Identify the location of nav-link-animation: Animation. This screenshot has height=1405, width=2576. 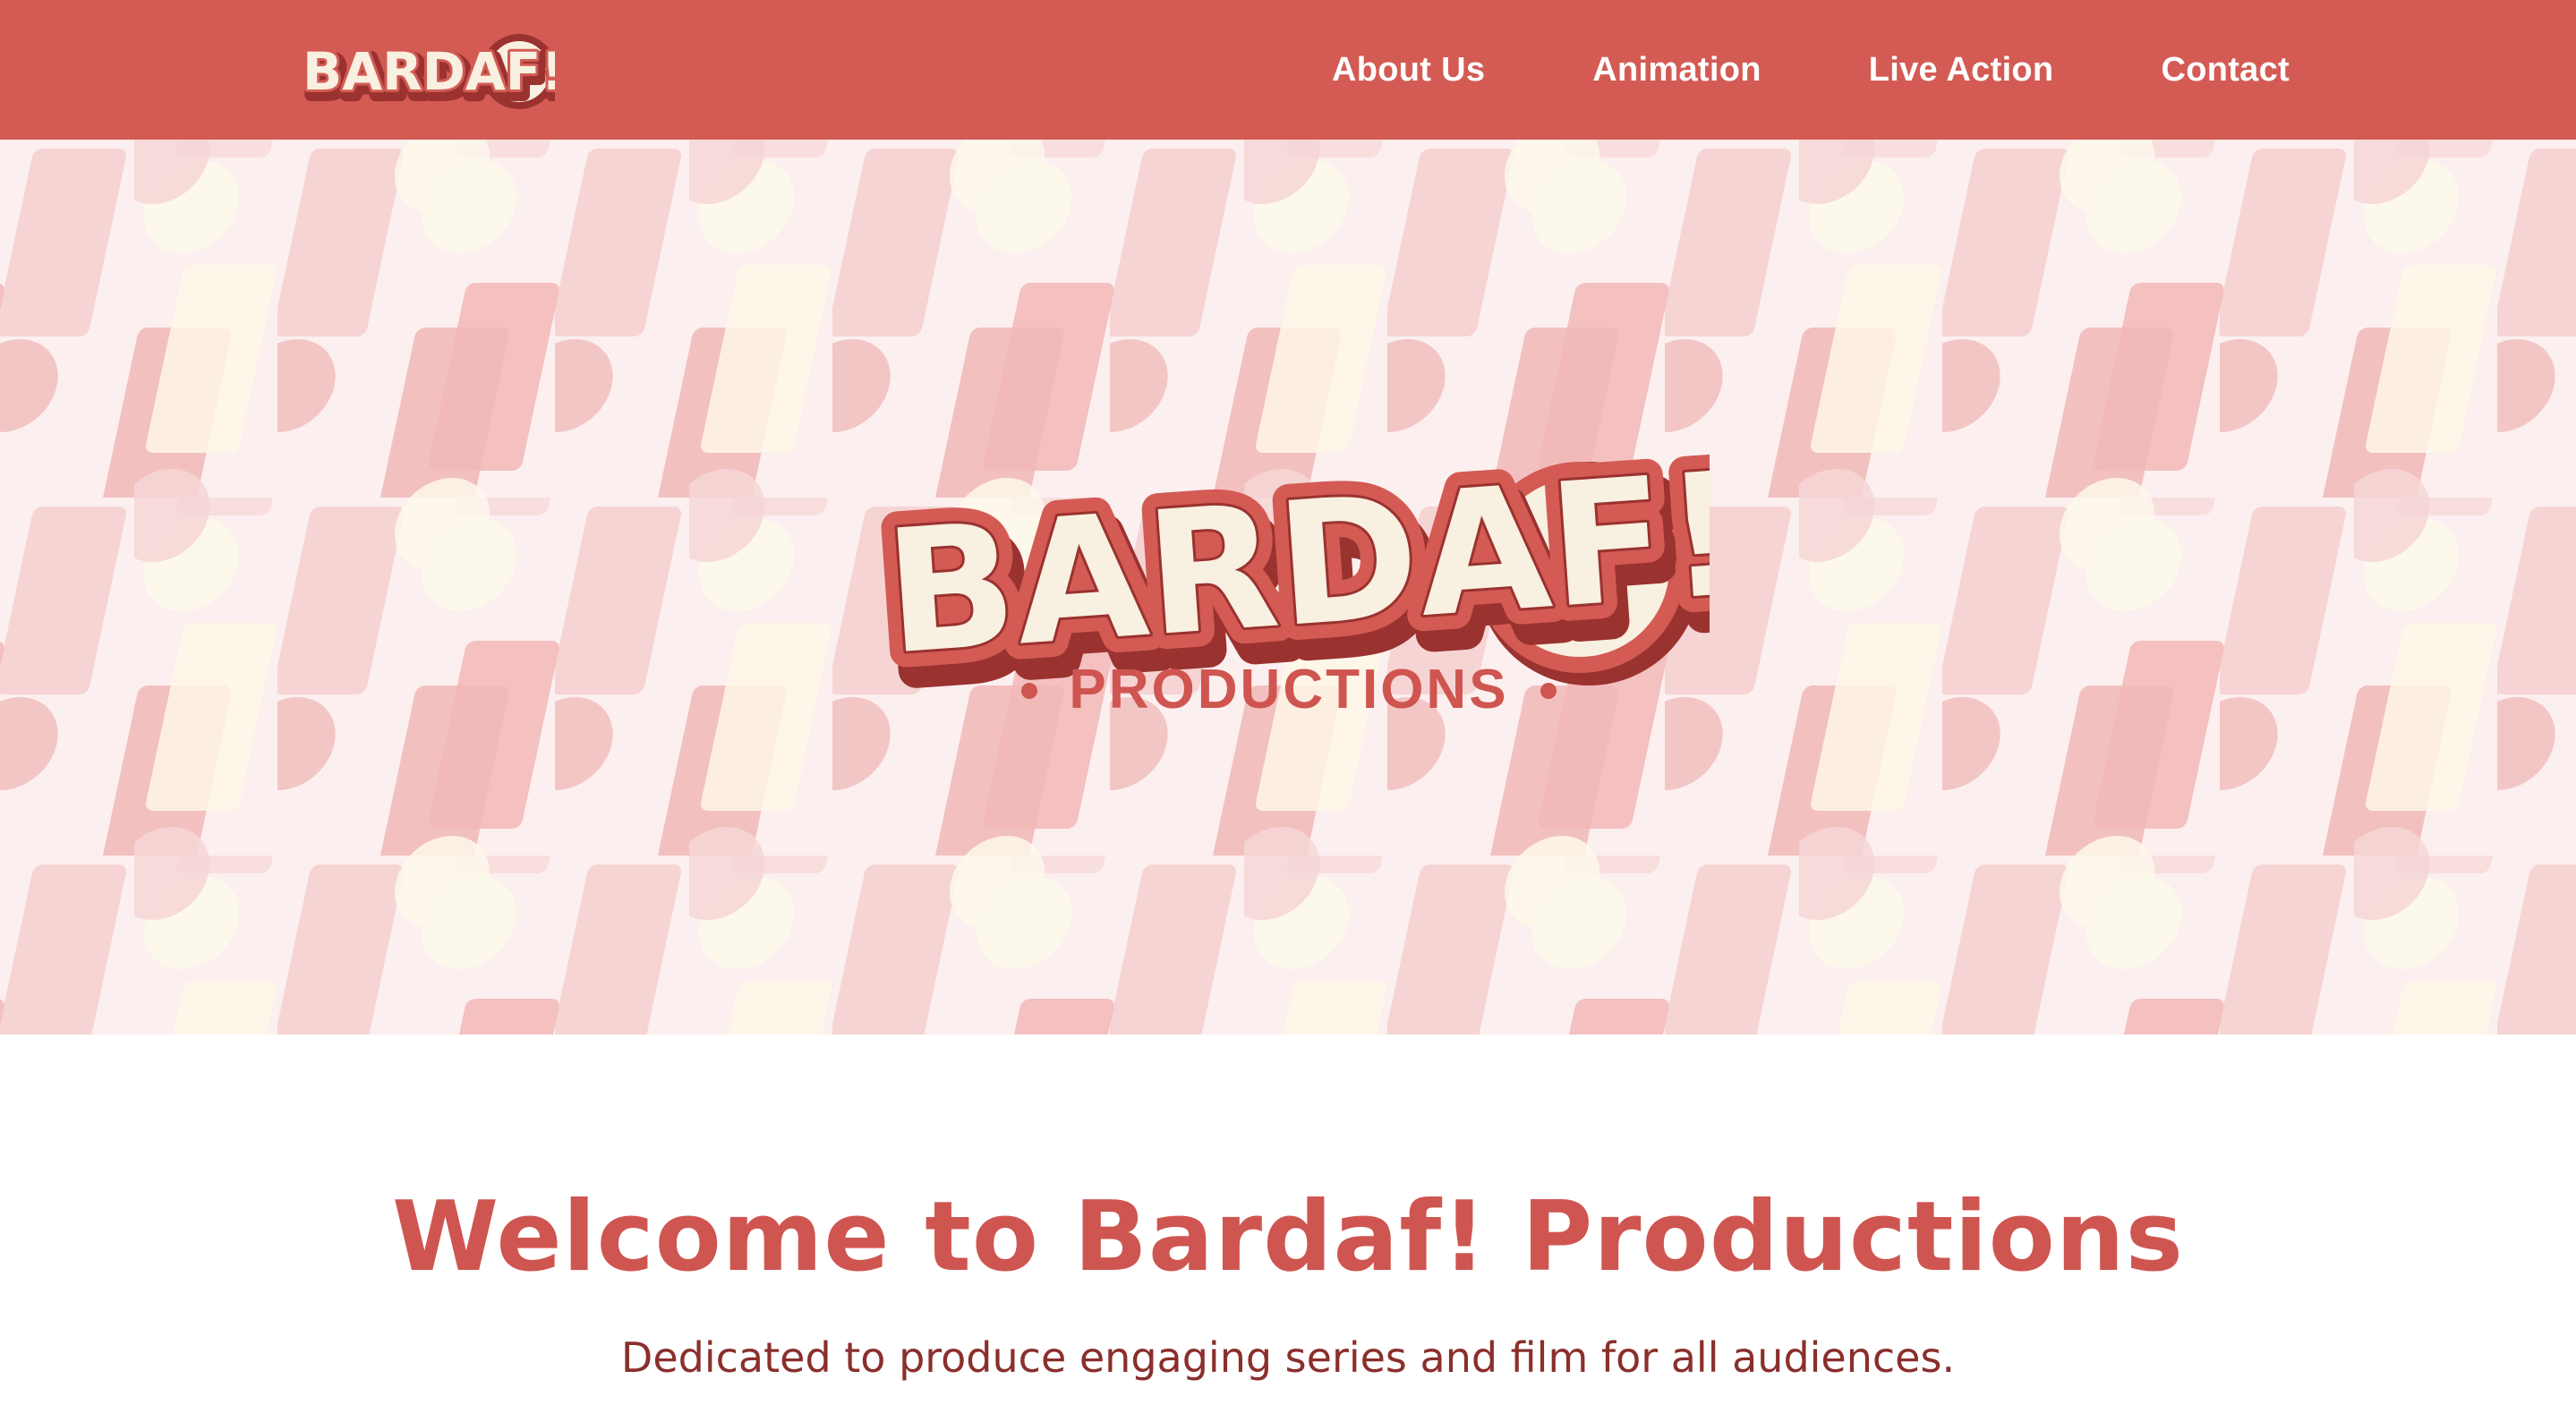
(1676, 70).